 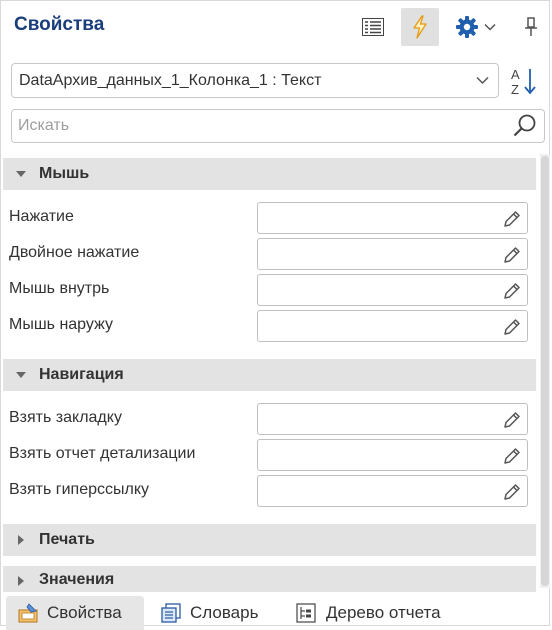 What do you see at coordinates (392, 491) in the screenshot?
I see `property-editor-get-hyperlink` at bounding box center [392, 491].